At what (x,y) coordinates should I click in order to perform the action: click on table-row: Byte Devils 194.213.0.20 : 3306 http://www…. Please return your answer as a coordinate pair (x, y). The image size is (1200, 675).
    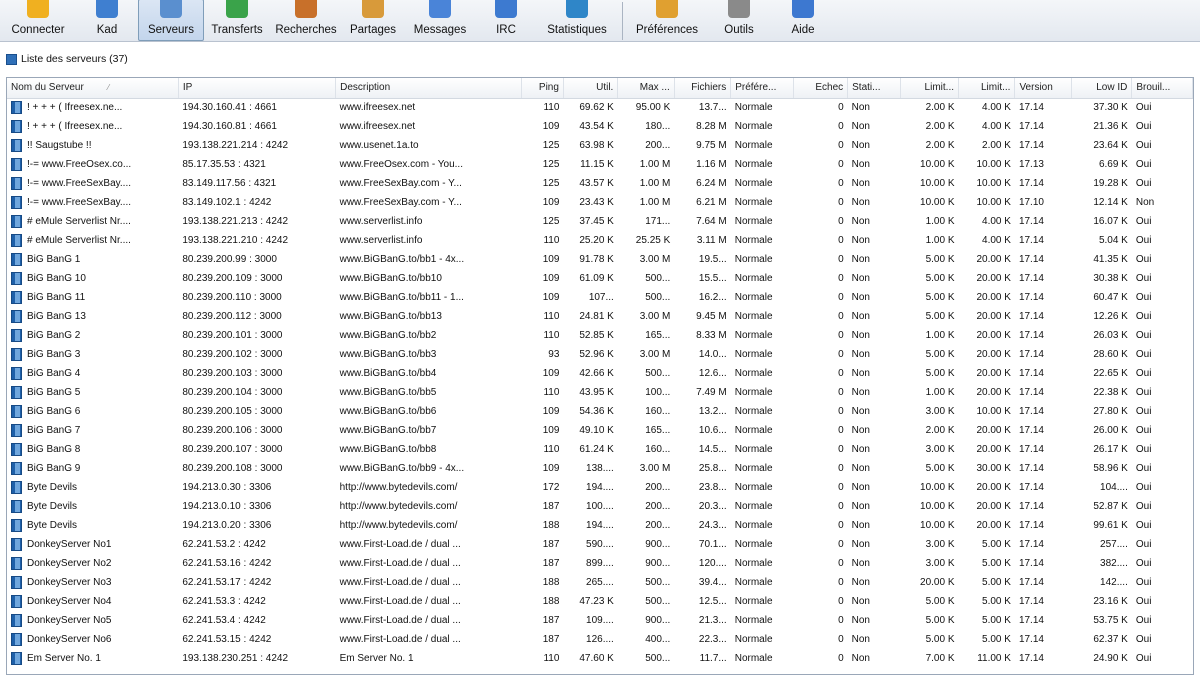
    Looking at the image, I should click on (600, 525).